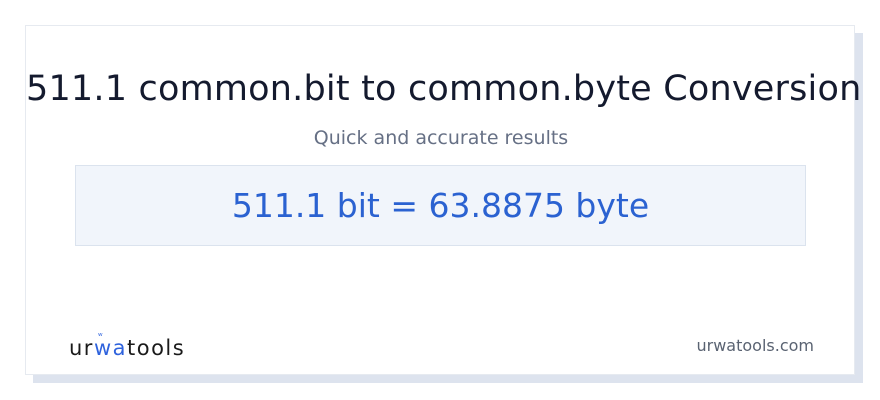 The image size is (880, 400). I want to click on page-subtitle: Quick and accurate results, so click(441, 138).